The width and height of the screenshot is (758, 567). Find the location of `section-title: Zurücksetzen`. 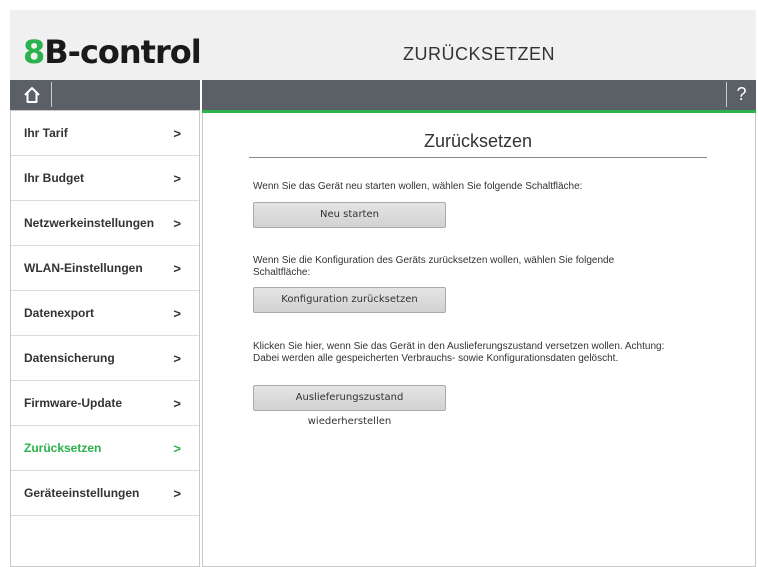

section-title: Zurücksetzen is located at coordinates (478, 141).